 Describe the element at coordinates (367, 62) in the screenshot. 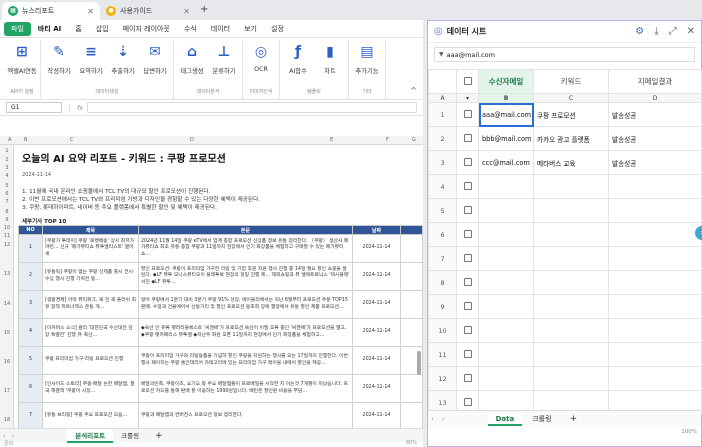

I see `ribbon-button-etc: ▤ 추가기능` at that location.